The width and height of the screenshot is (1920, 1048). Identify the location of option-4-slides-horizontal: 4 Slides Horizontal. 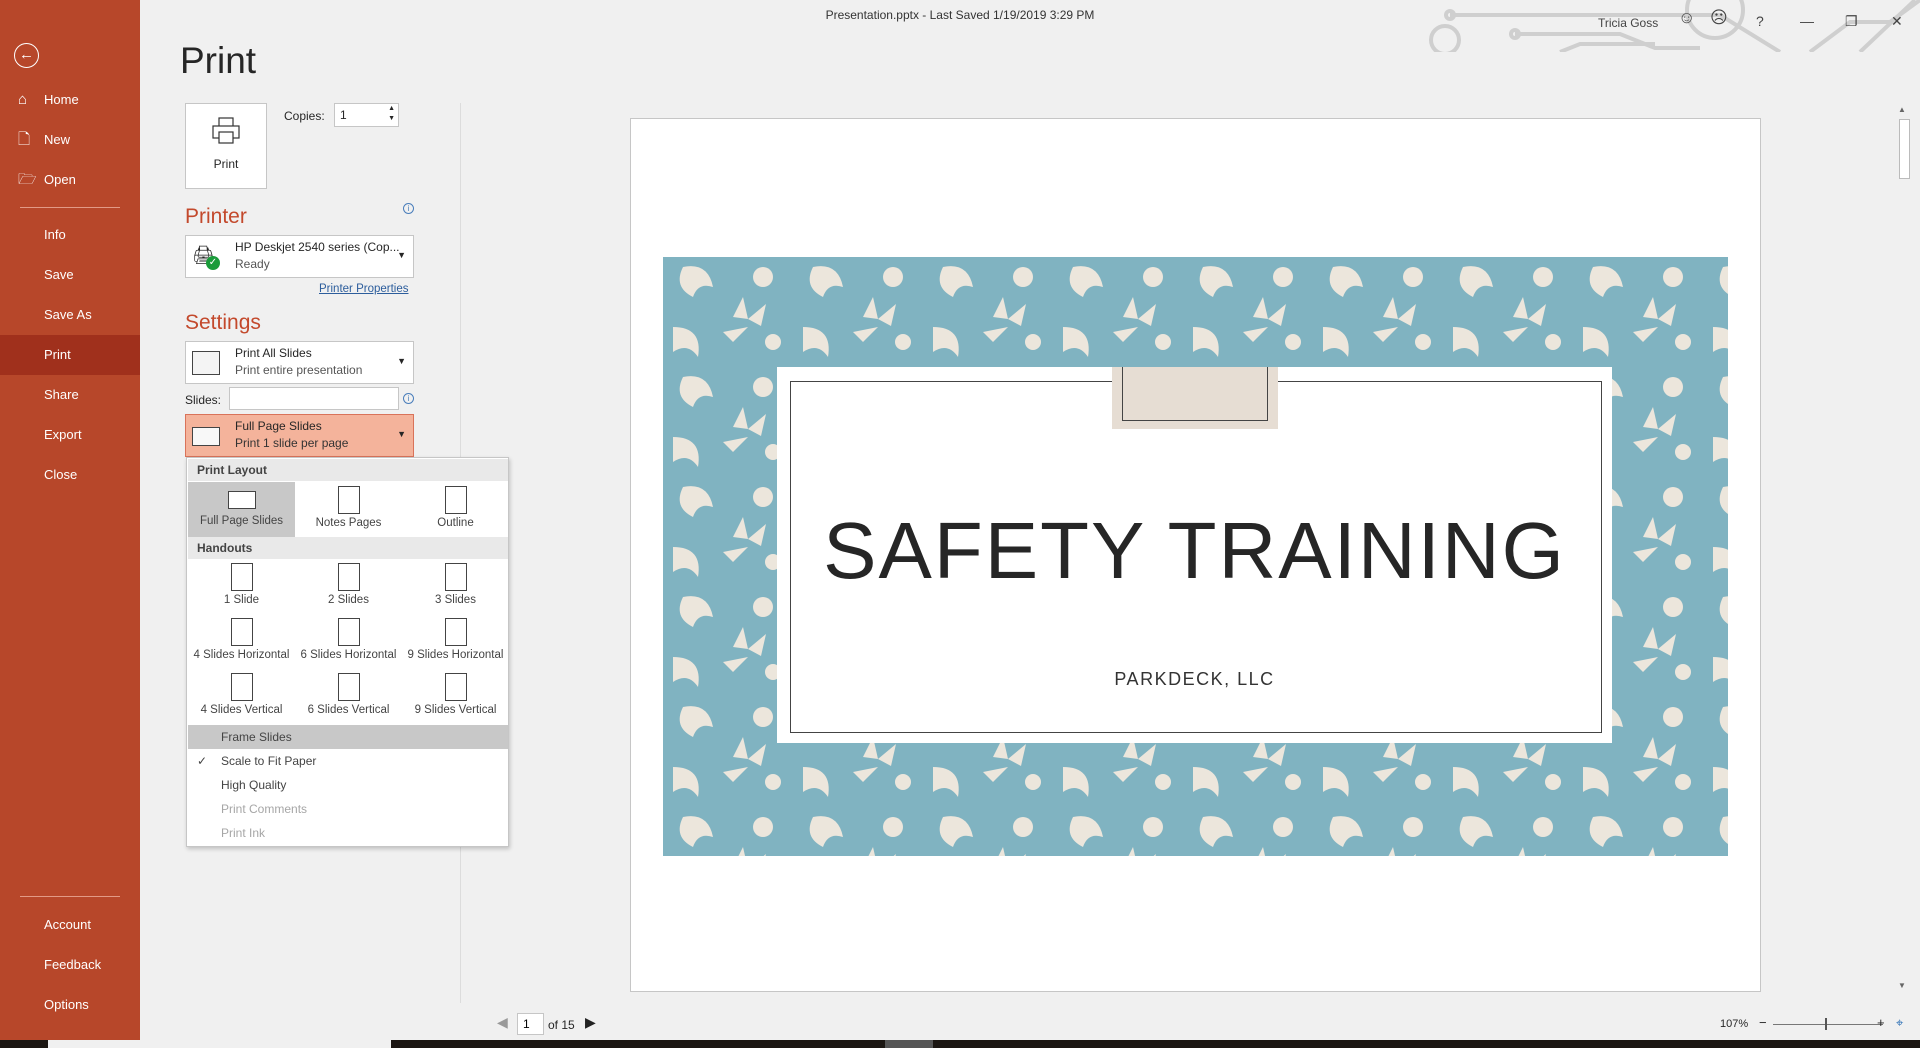
(241, 642).